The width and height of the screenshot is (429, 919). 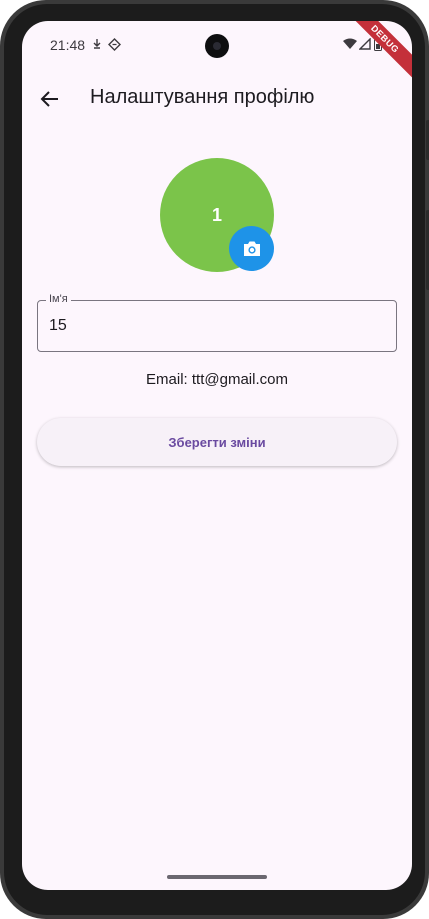 I want to click on sync-icon, so click(x=114, y=44).